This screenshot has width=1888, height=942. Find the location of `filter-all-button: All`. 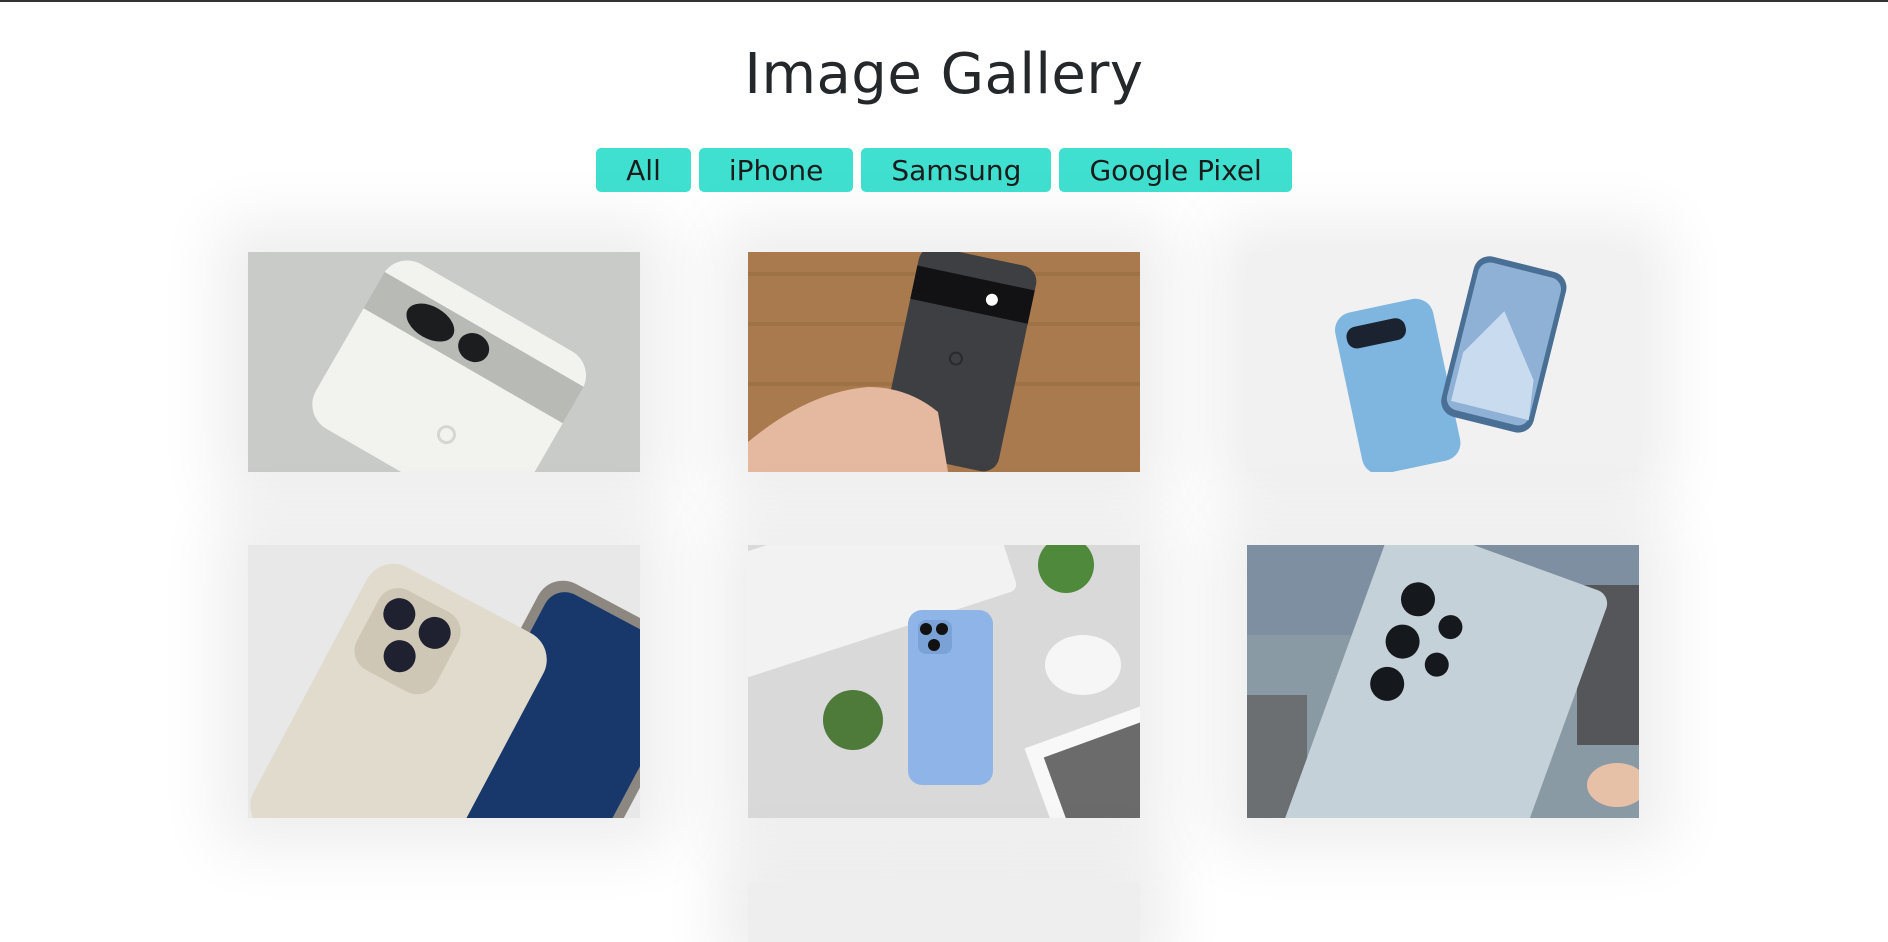

filter-all-button: All is located at coordinates (643, 170).